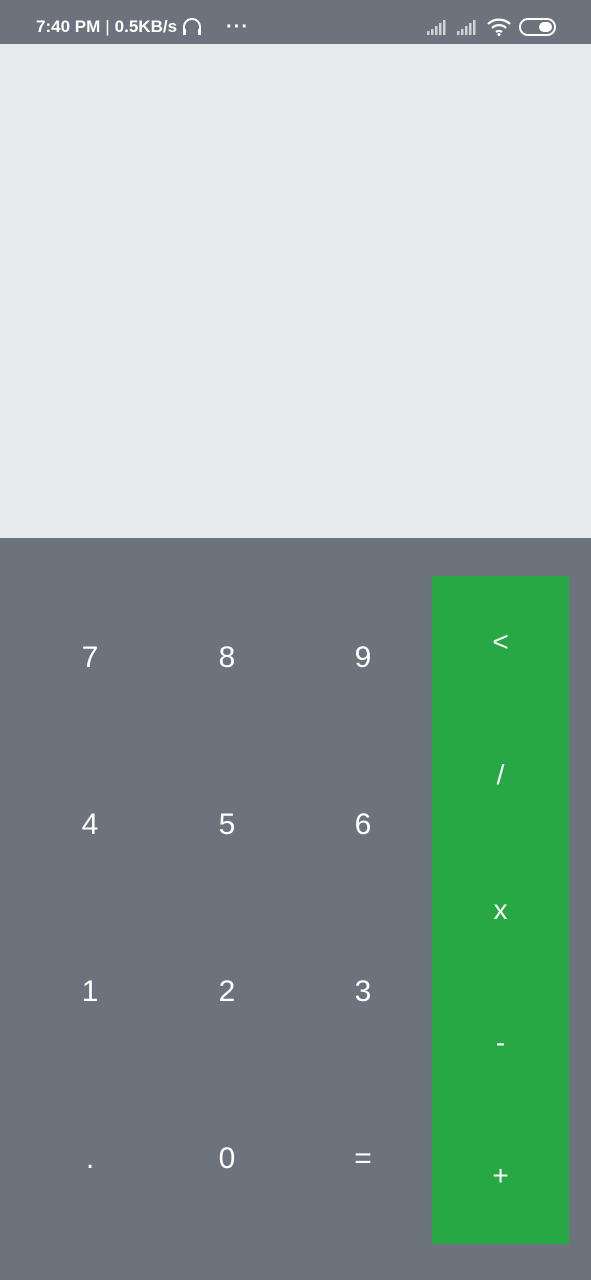 This screenshot has height=1280, width=591. Describe the element at coordinates (227, 1159) in the screenshot. I see `key-0: 0` at that location.